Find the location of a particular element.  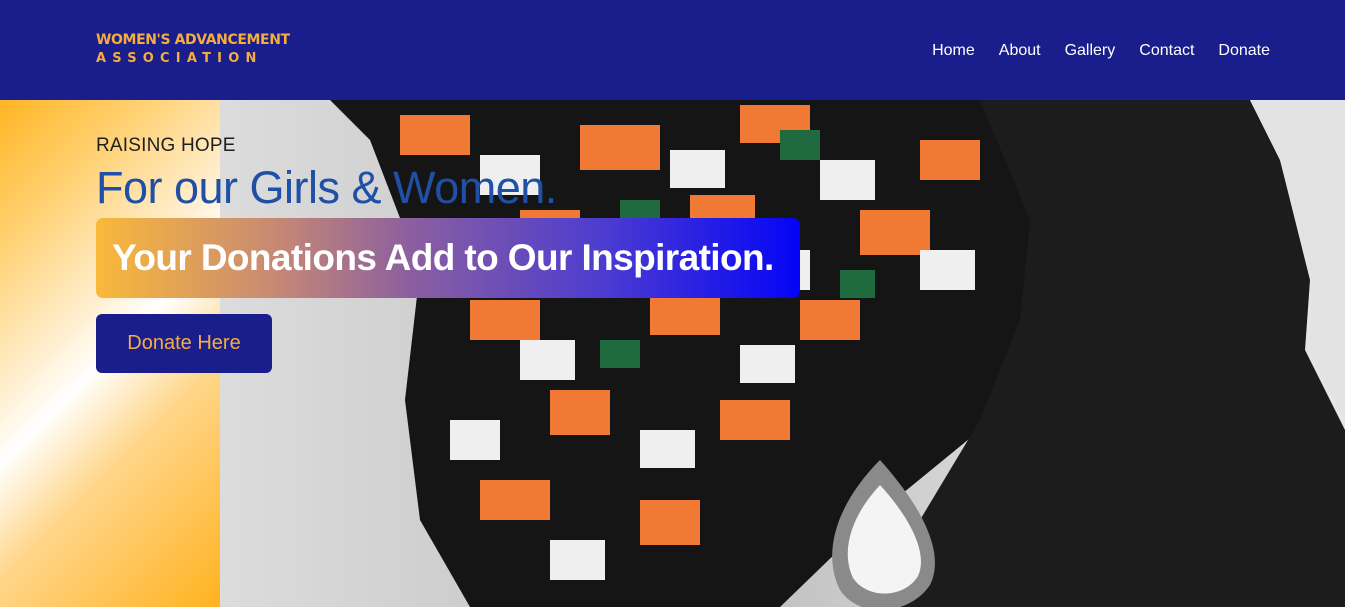

nav-about: About is located at coordinates (1020, 51).